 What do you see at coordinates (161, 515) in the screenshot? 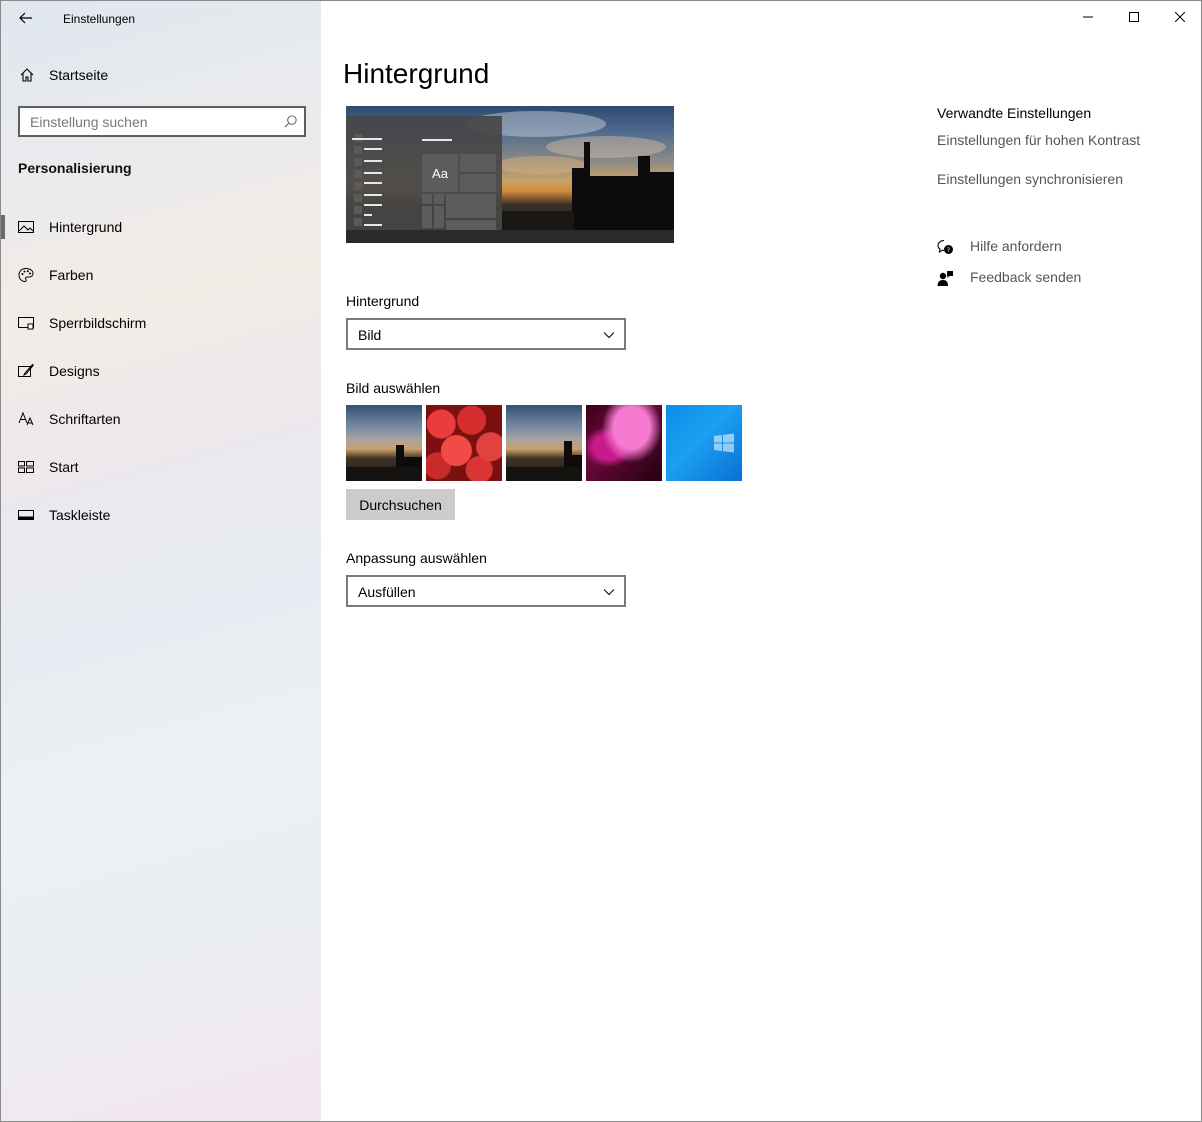
I see `sidebar-item-taskleiste: Taskleiste` at bounding box center [161, 515].